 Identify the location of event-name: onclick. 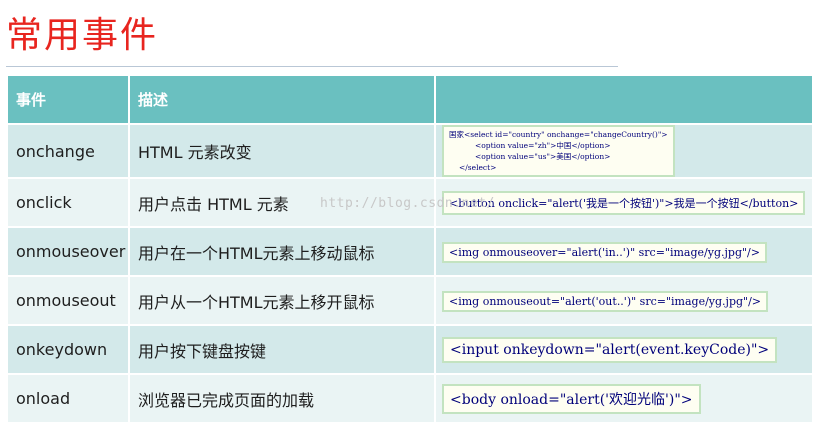
(68, 202).